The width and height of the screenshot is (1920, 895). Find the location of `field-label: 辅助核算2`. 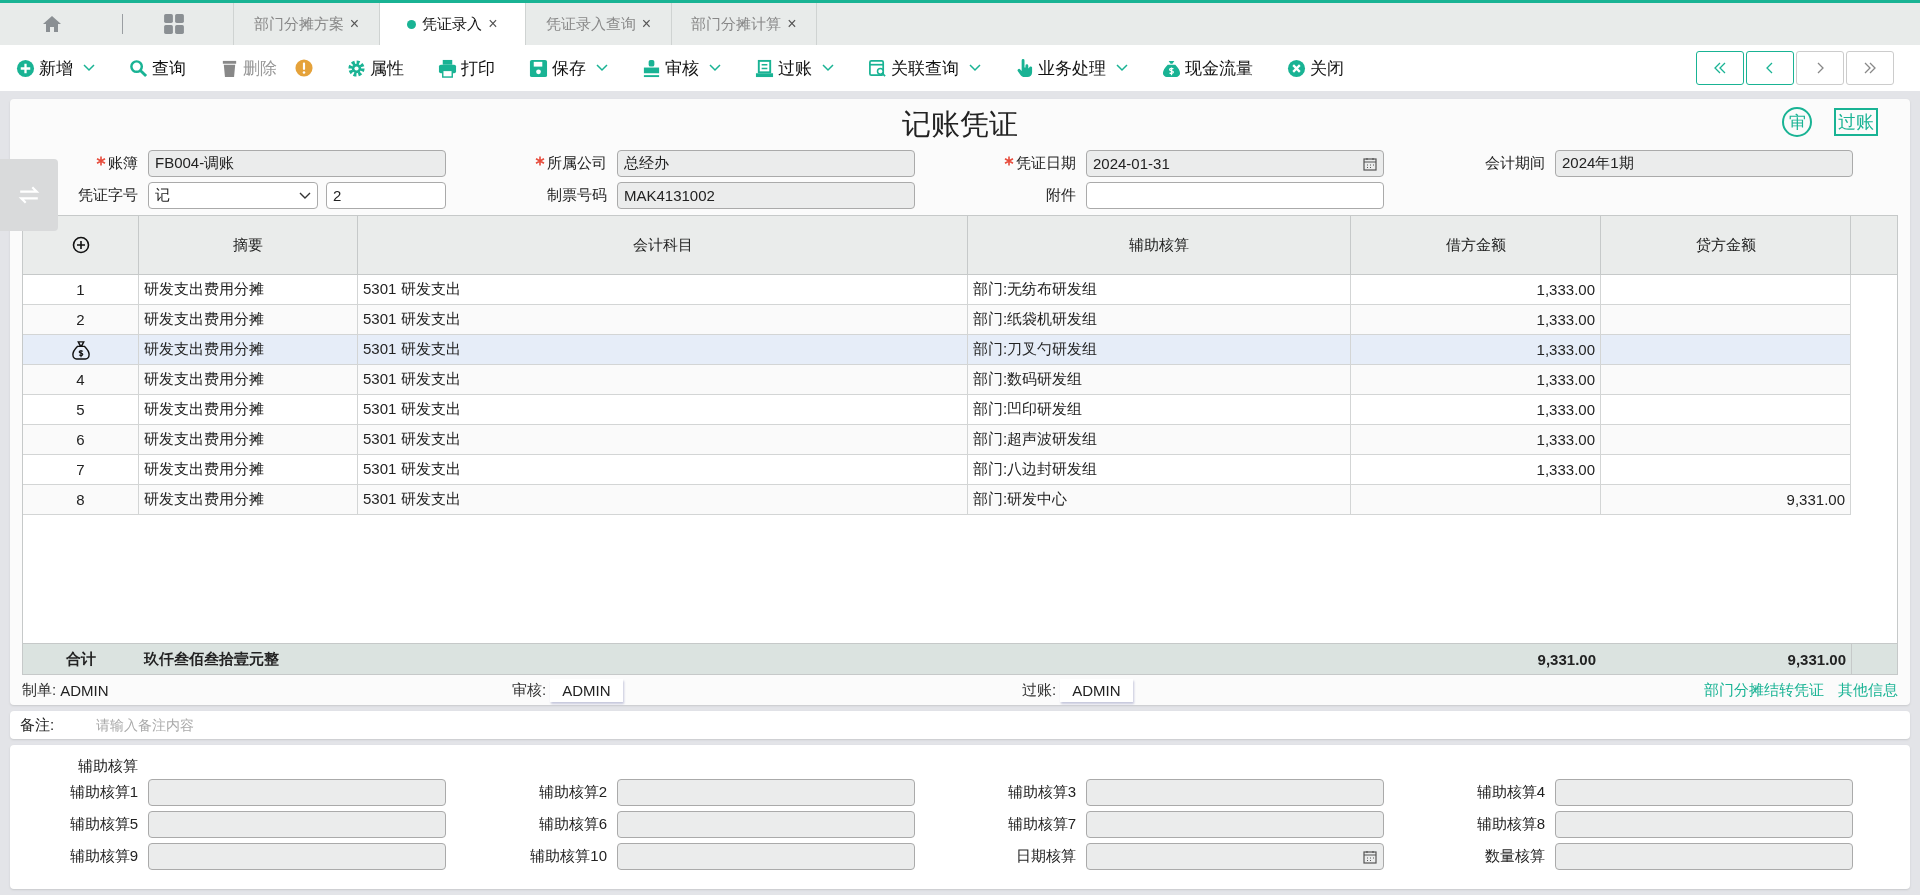

field-label: 辅助核算2 is located at coordinates (572, 792).